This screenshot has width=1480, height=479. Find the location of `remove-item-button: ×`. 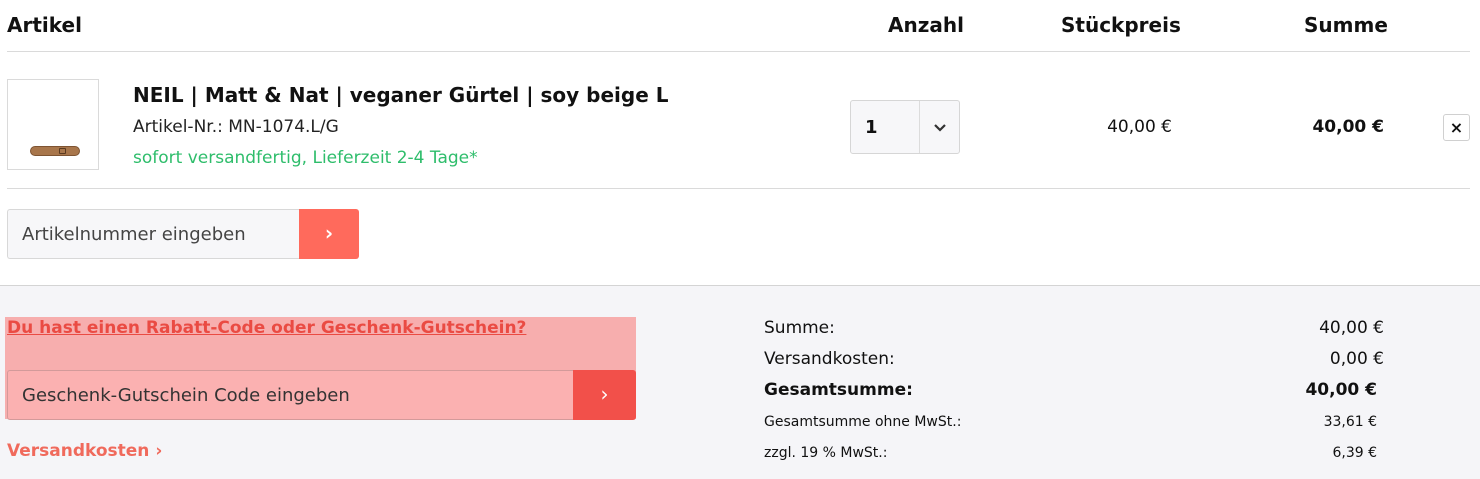

remove-item-button: × is located at coordinates (1456, 127).